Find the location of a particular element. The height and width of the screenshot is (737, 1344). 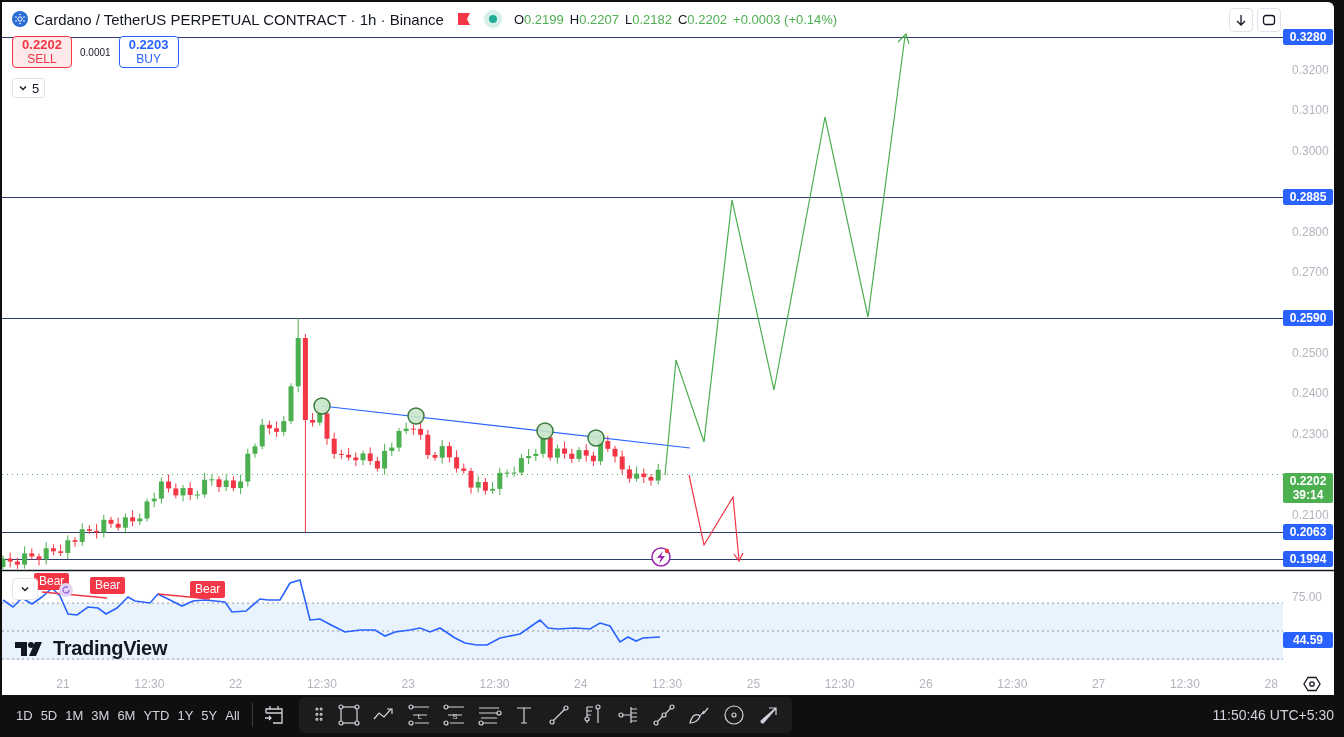

market-status-icon is located at coordinates (492, 19).